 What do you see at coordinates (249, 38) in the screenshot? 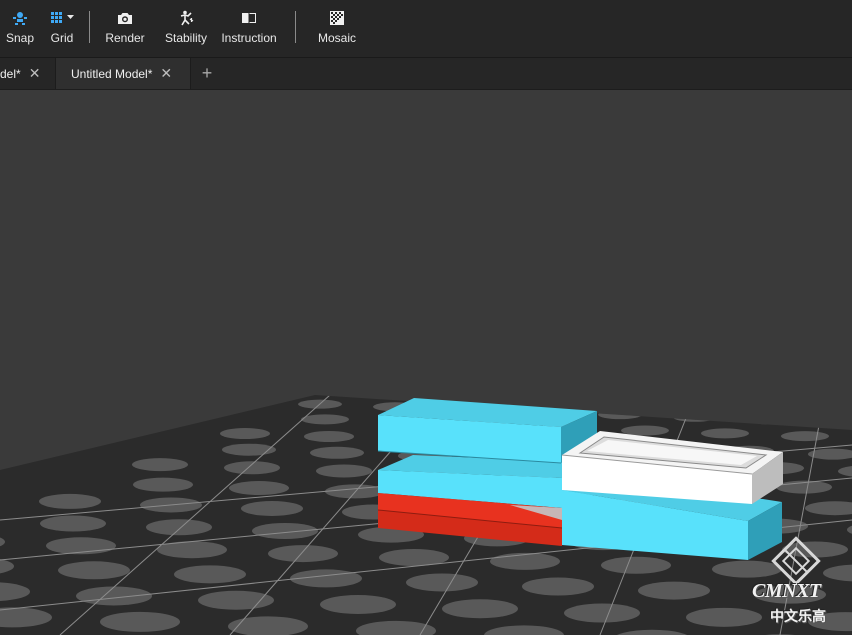
I see `instruction-label: Instruction` at bounding box center [249, 38].